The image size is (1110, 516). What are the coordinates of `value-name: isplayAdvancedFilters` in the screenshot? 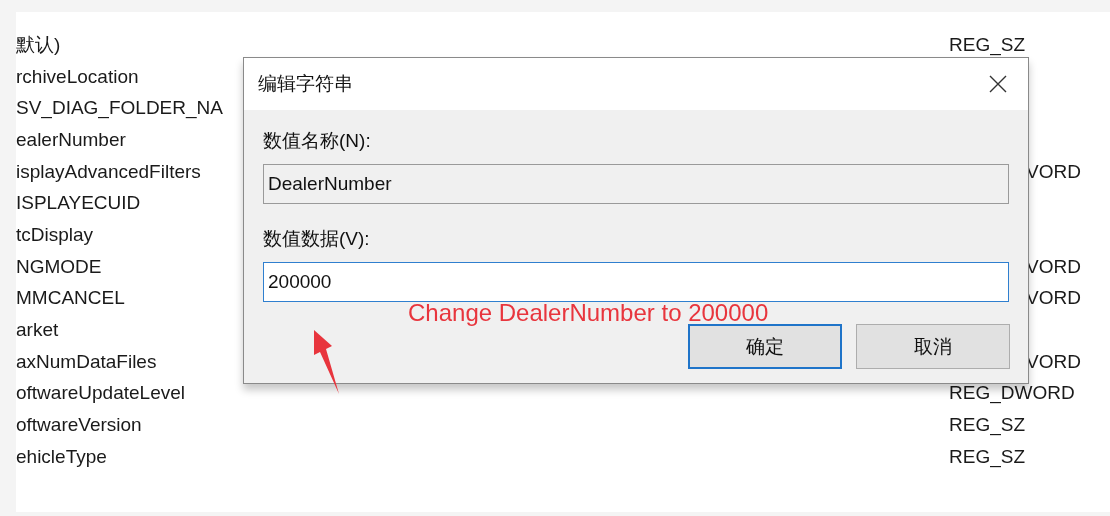 It's located at (108, 171).